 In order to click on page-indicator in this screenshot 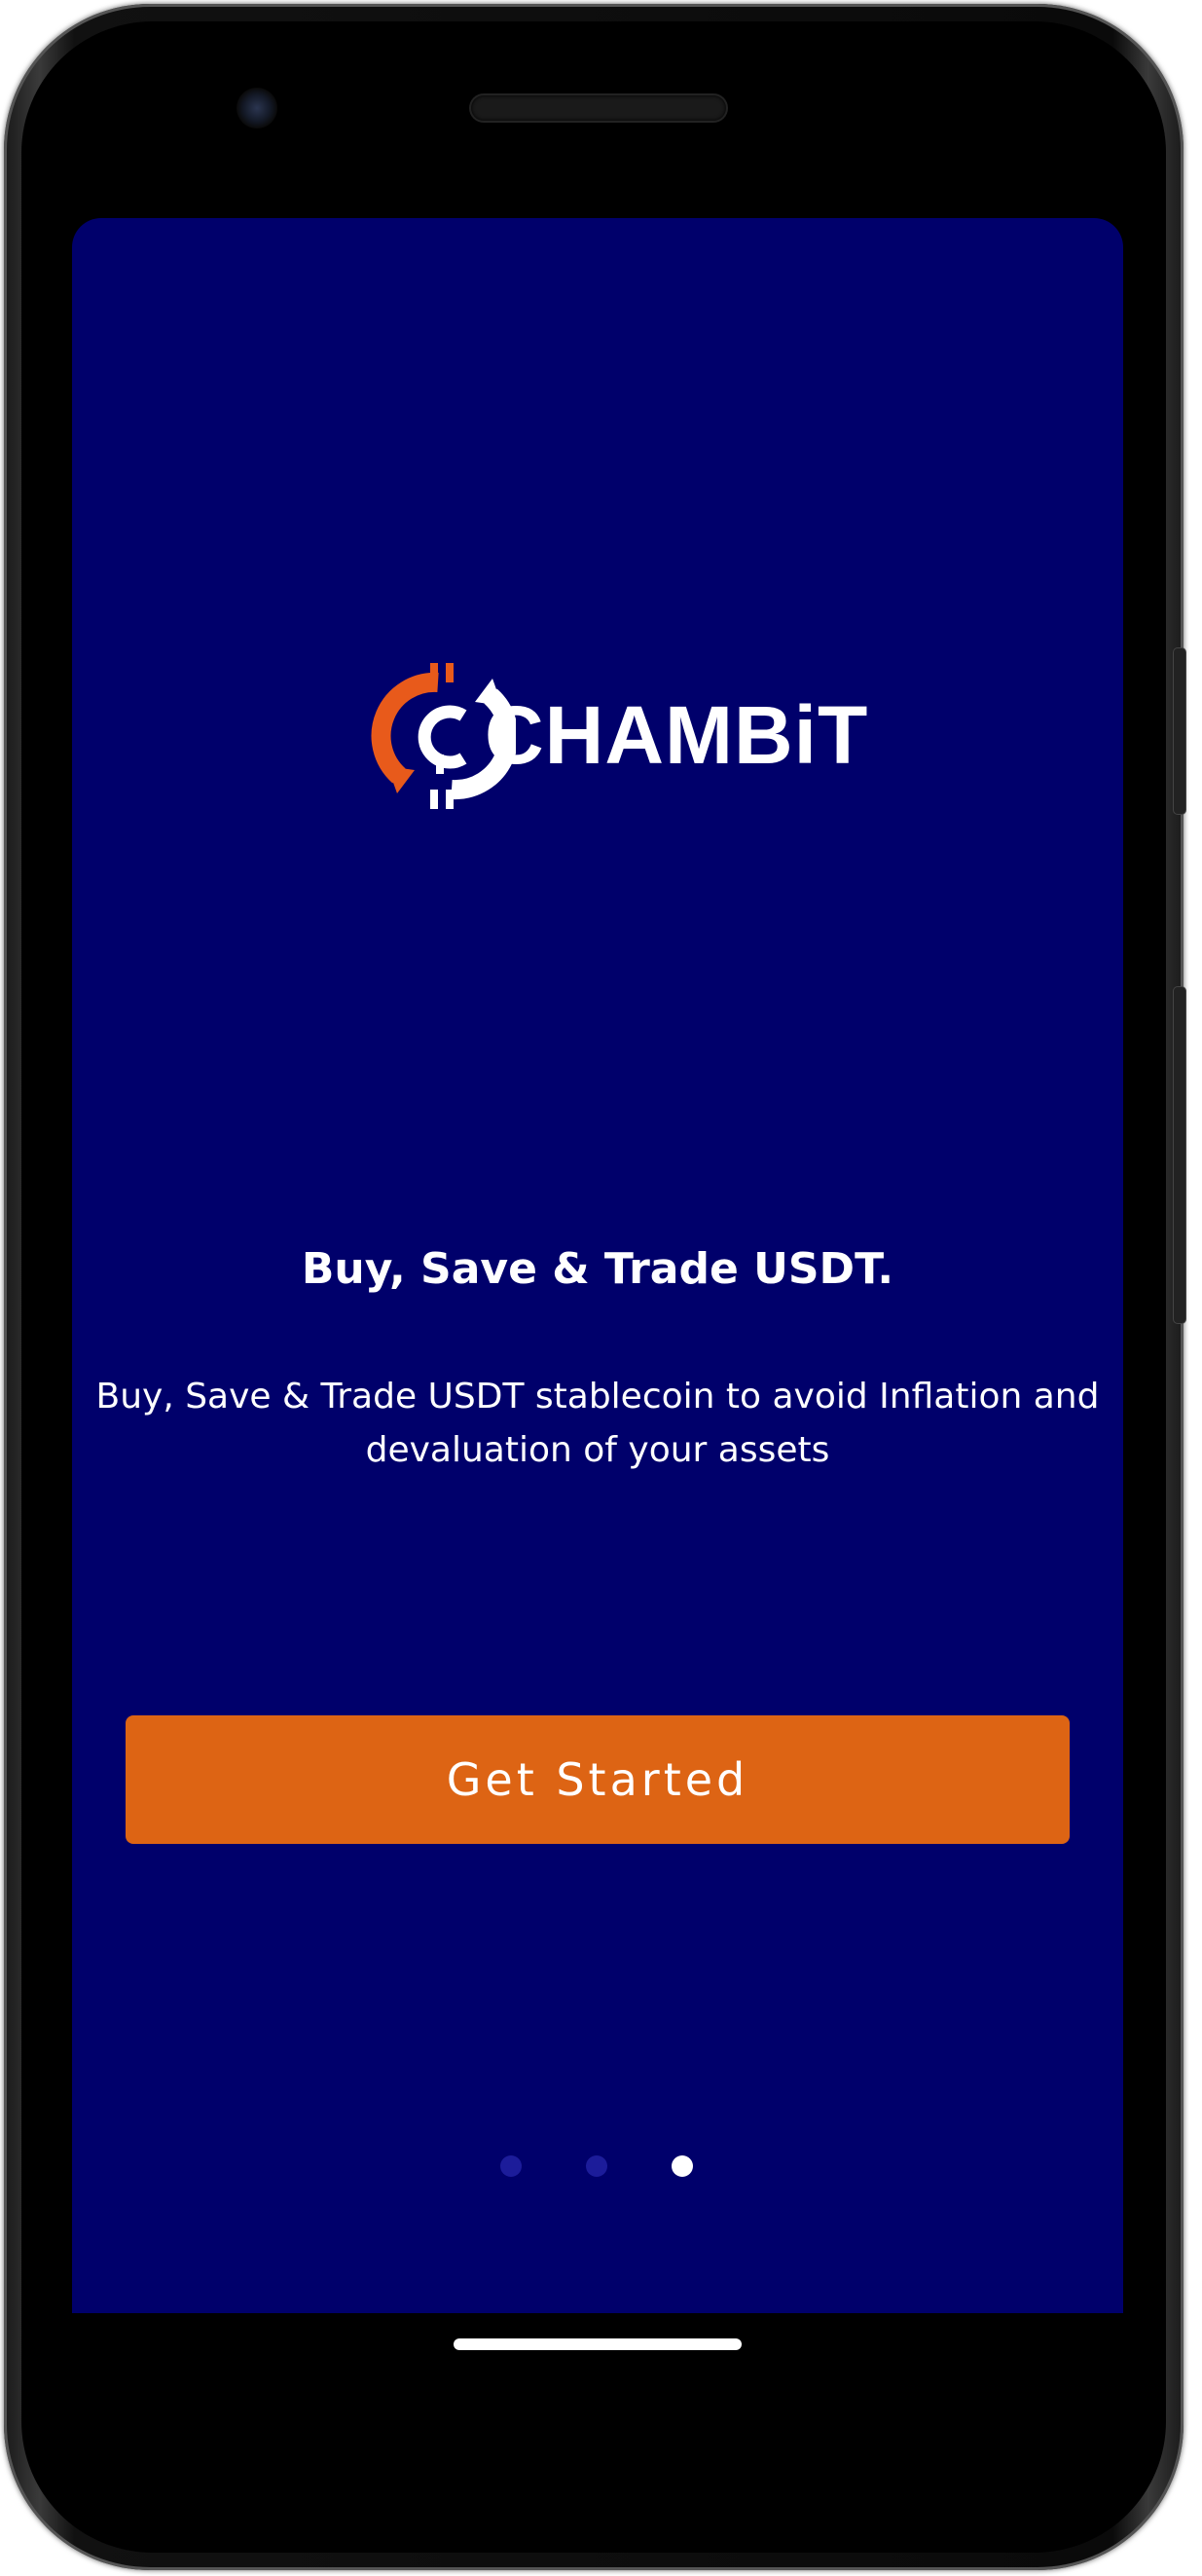, I will do `click(597, 2167)`.